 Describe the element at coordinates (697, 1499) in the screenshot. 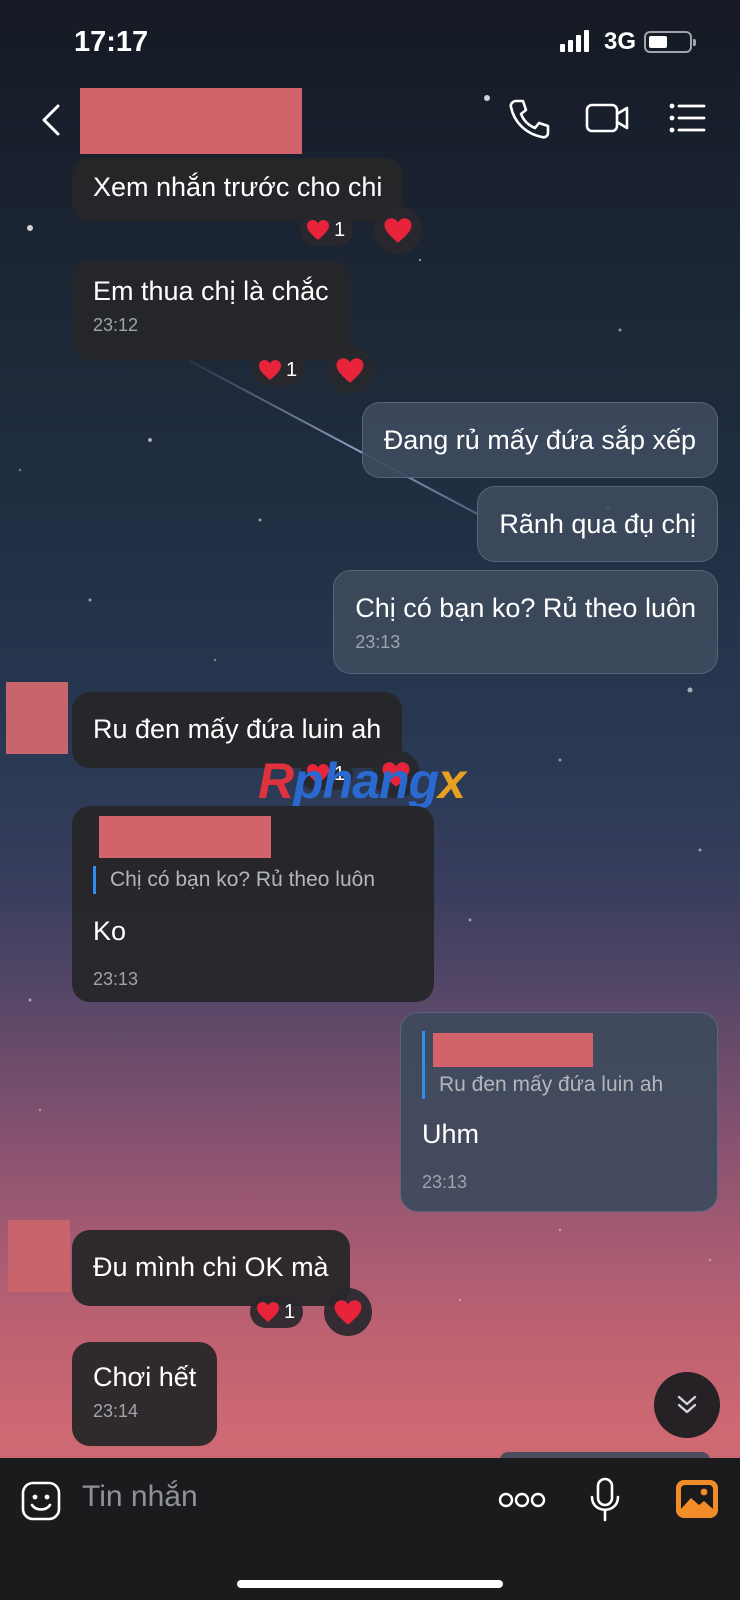

I see `image-gallery-icon` at that location.